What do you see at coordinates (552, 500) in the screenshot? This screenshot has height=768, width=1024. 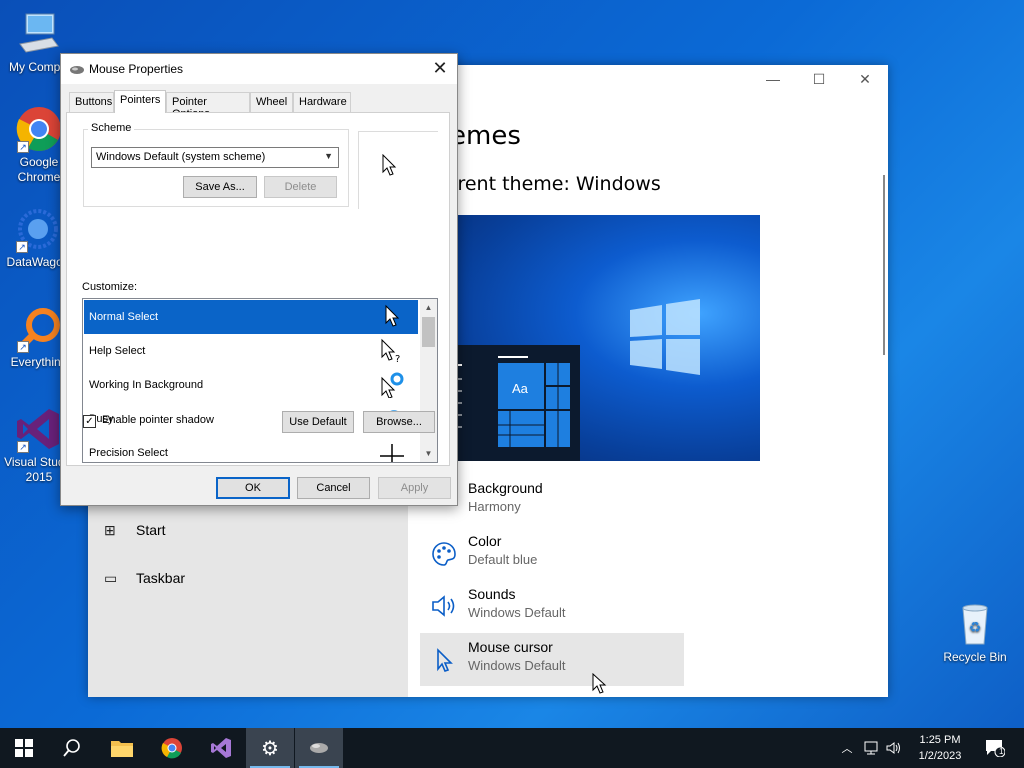 I see `theme-option-background: Background Harmony` at bounding box center [552, 500].